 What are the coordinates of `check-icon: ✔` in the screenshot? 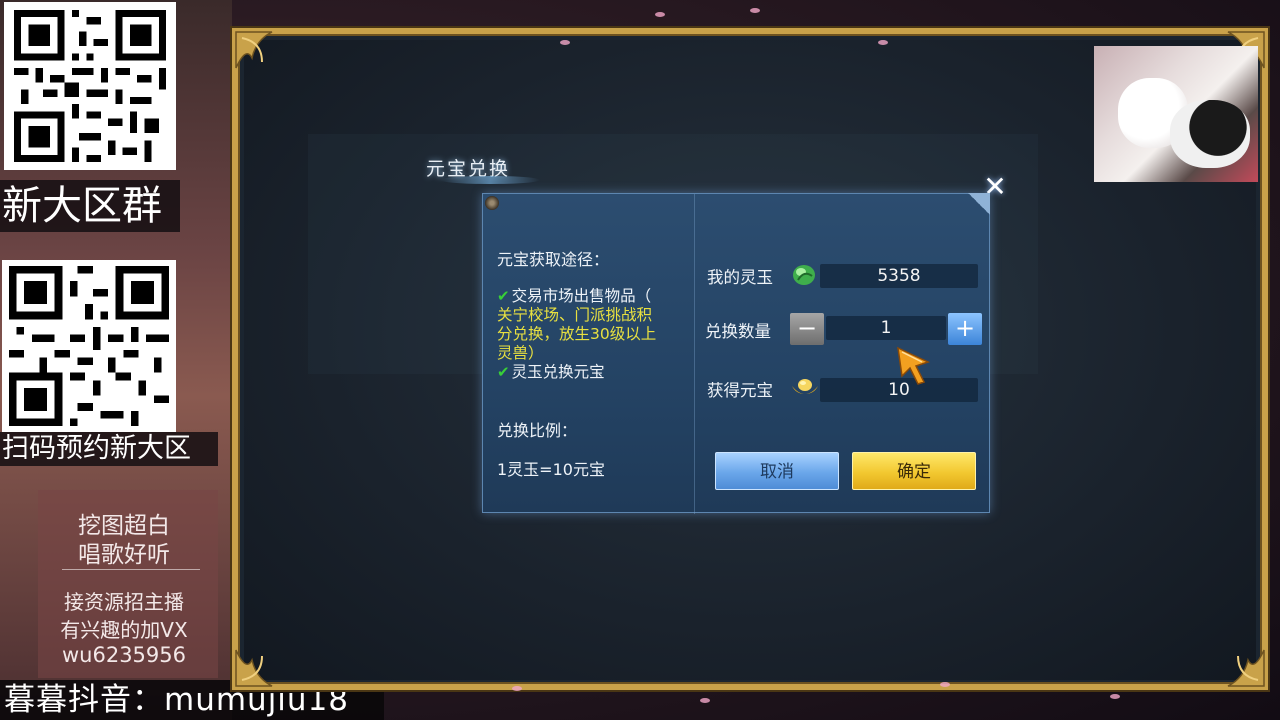 It's located at (503, 372).